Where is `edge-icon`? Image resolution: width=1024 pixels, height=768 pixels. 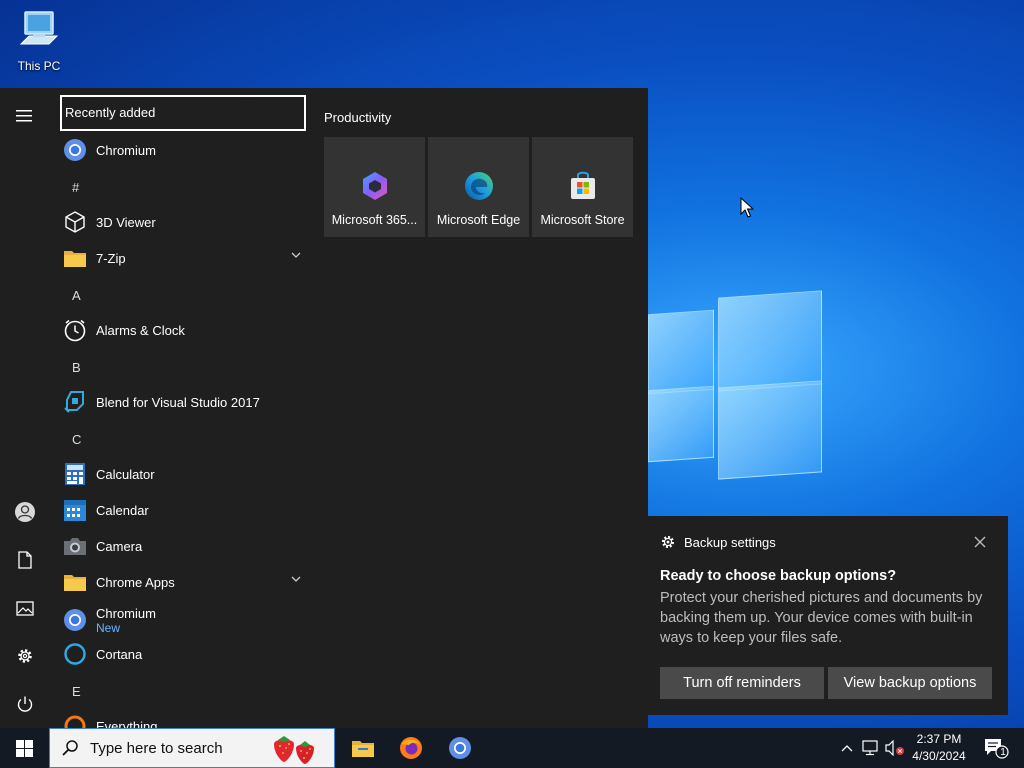
edge-icon is located at coordinates (478, 186).